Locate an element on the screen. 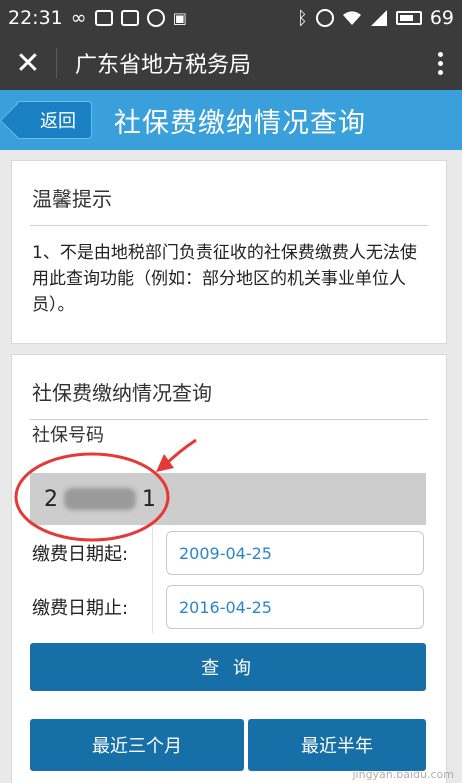 The width and height of the screenshot is (462, 783). signal-4g-icon is located at coordinates (379, 18).